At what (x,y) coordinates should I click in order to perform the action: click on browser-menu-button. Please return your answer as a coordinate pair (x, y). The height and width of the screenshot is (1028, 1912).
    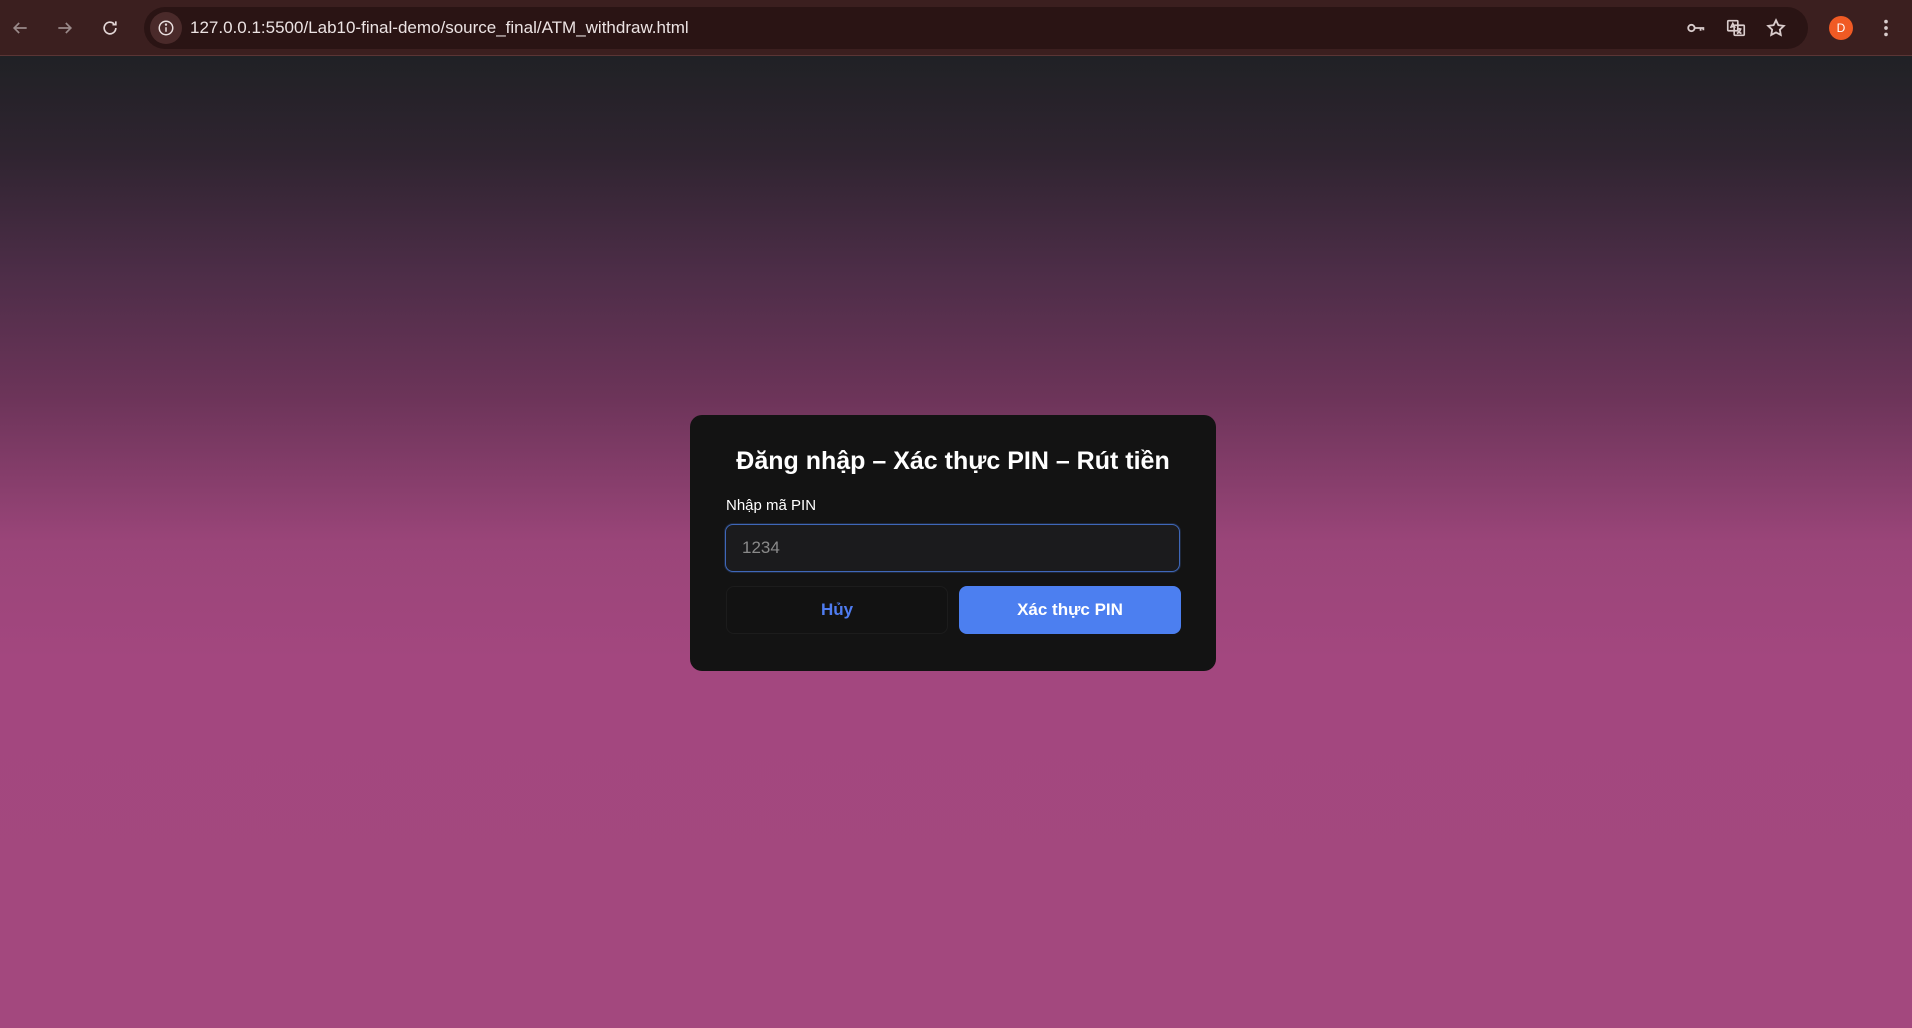
    Looking at the image, I should click on (1886, 28).